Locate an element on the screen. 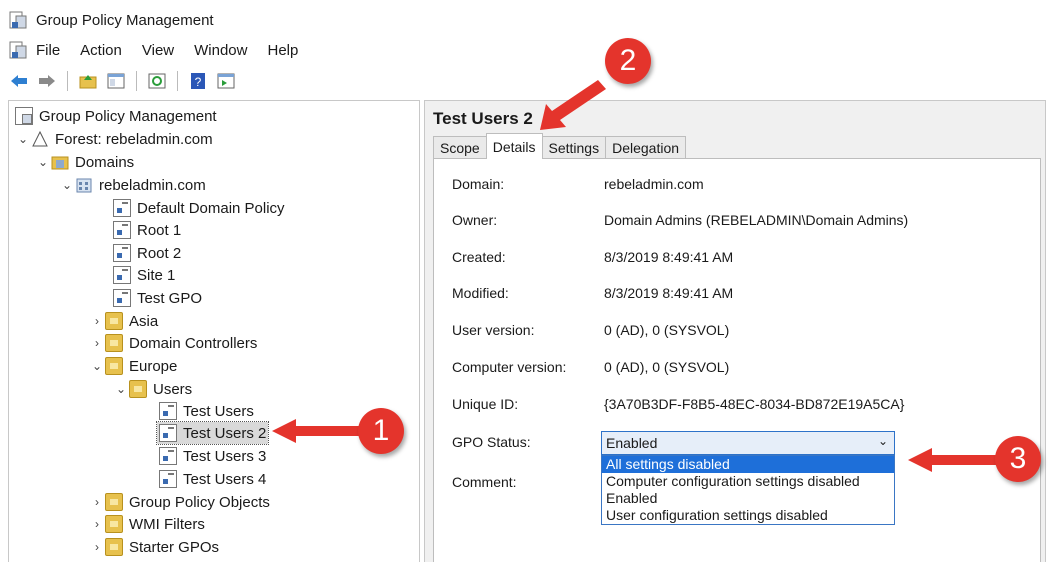 The height and width of the screenshot is (562, 1051). user-version-value: 0 (AD), 0 (SYSVOL) is located at coordinates (667, 330).